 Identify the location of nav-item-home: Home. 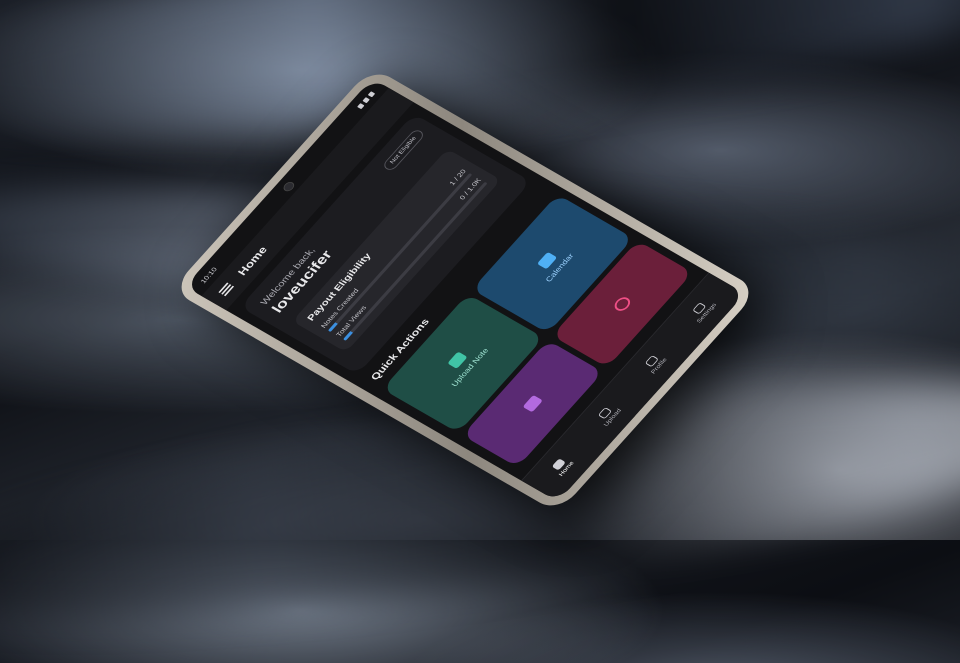
(562, 466).